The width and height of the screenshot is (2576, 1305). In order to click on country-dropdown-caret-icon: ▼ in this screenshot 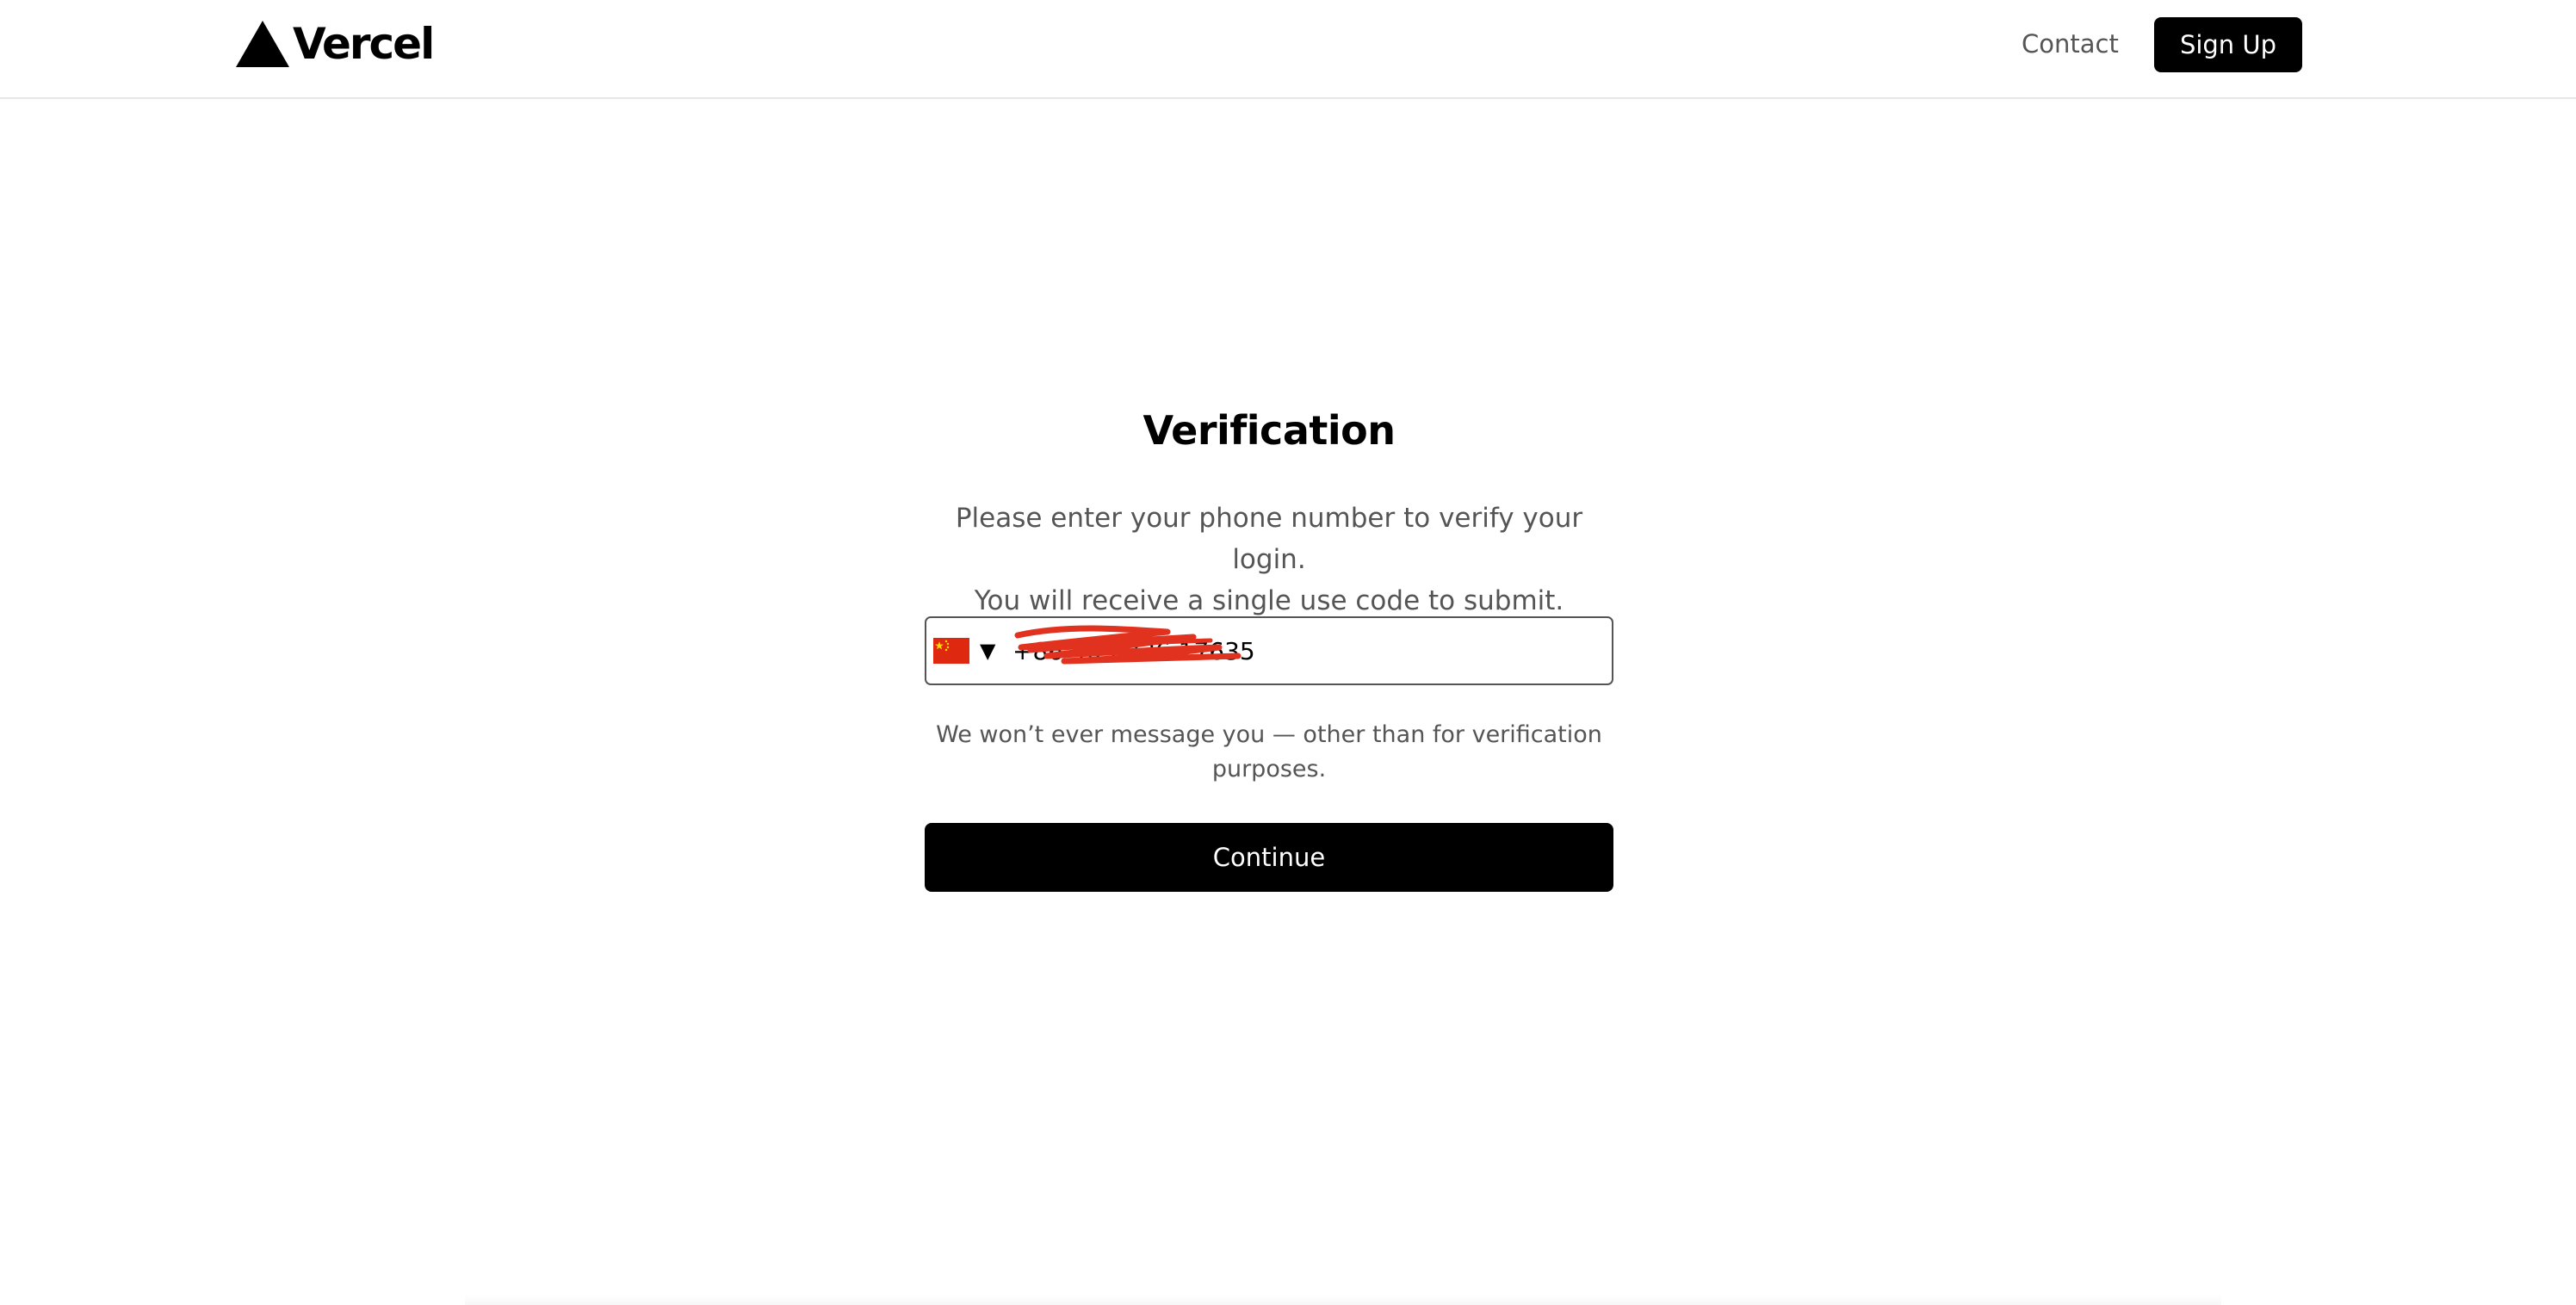, I will do `click(990, 651)`.